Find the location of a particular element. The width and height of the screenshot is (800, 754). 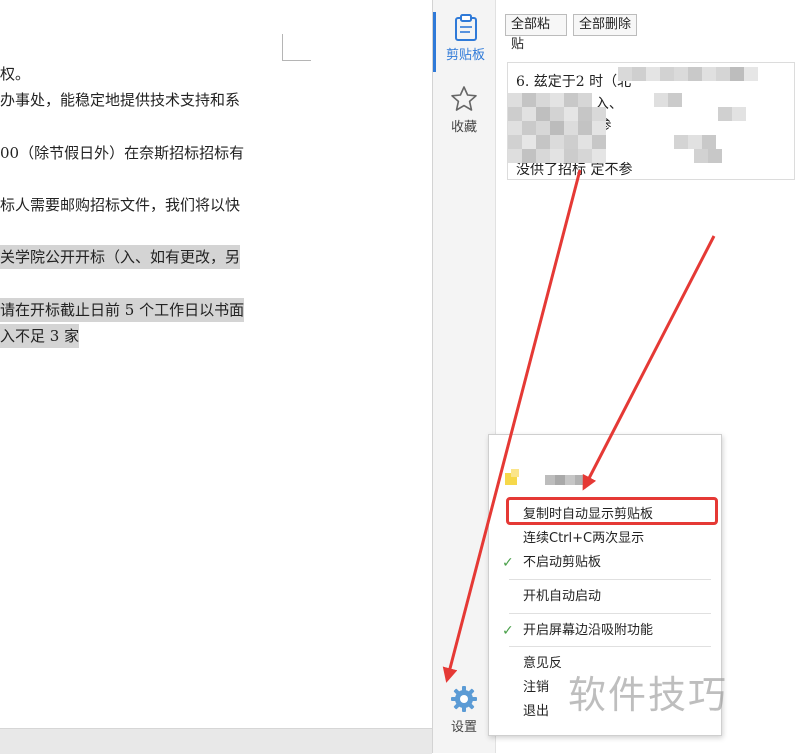

menu-item-label: 不启动剪贴板 is located at coordinates (562, 562).